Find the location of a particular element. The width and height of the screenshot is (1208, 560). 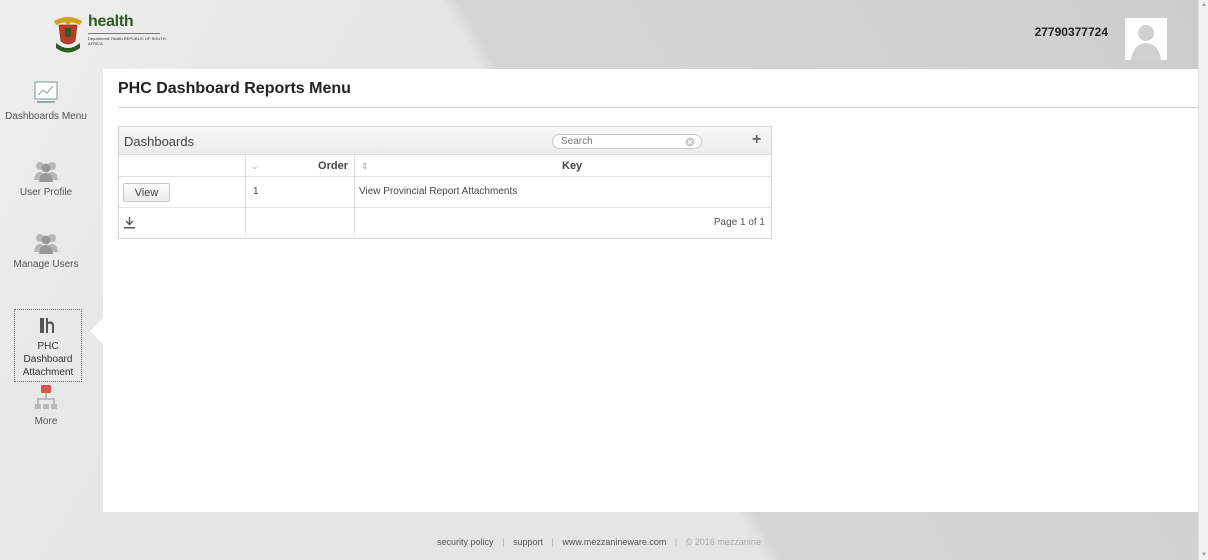

sidebar-item-label: Manage Users is located at coordinates (46, 264).